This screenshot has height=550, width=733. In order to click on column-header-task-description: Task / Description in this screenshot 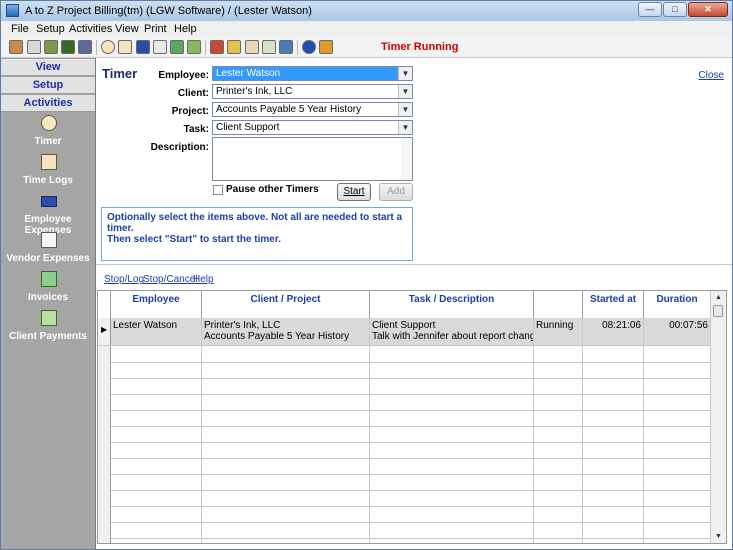, I will do `click(452, 304)`.